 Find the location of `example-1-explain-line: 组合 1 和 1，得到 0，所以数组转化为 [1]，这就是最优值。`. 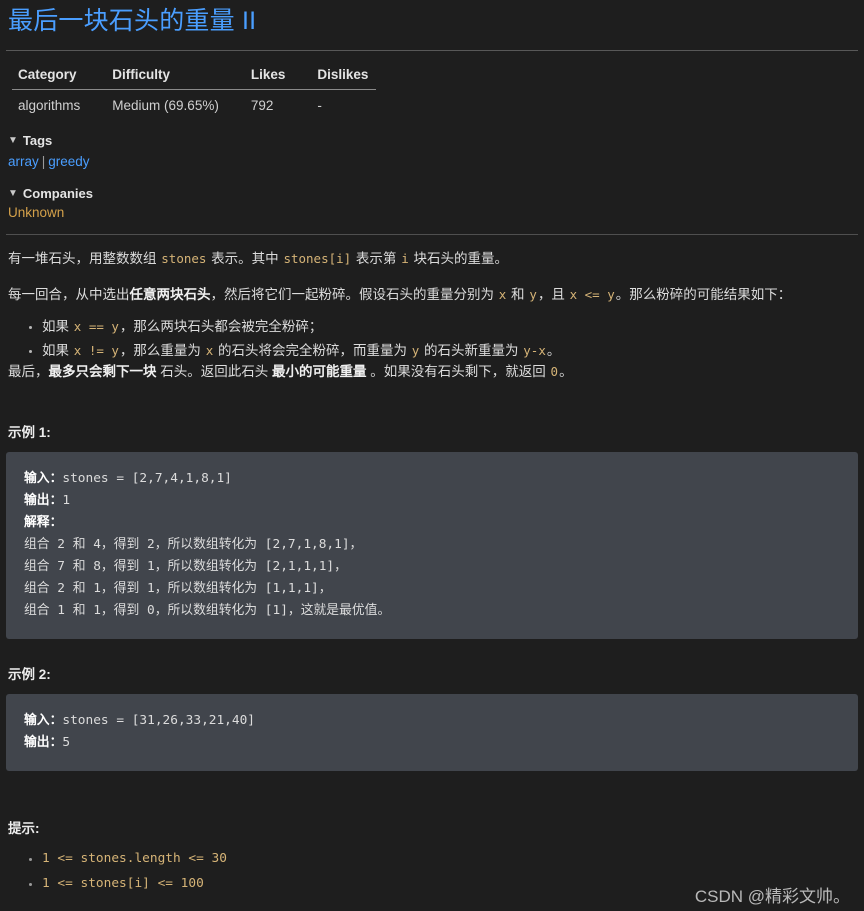

example-1-explain-line: 组合 1 和 1，得到 0，所以数组转化为 [1]，这就是最优值。 is located at coordinates (207, 611).